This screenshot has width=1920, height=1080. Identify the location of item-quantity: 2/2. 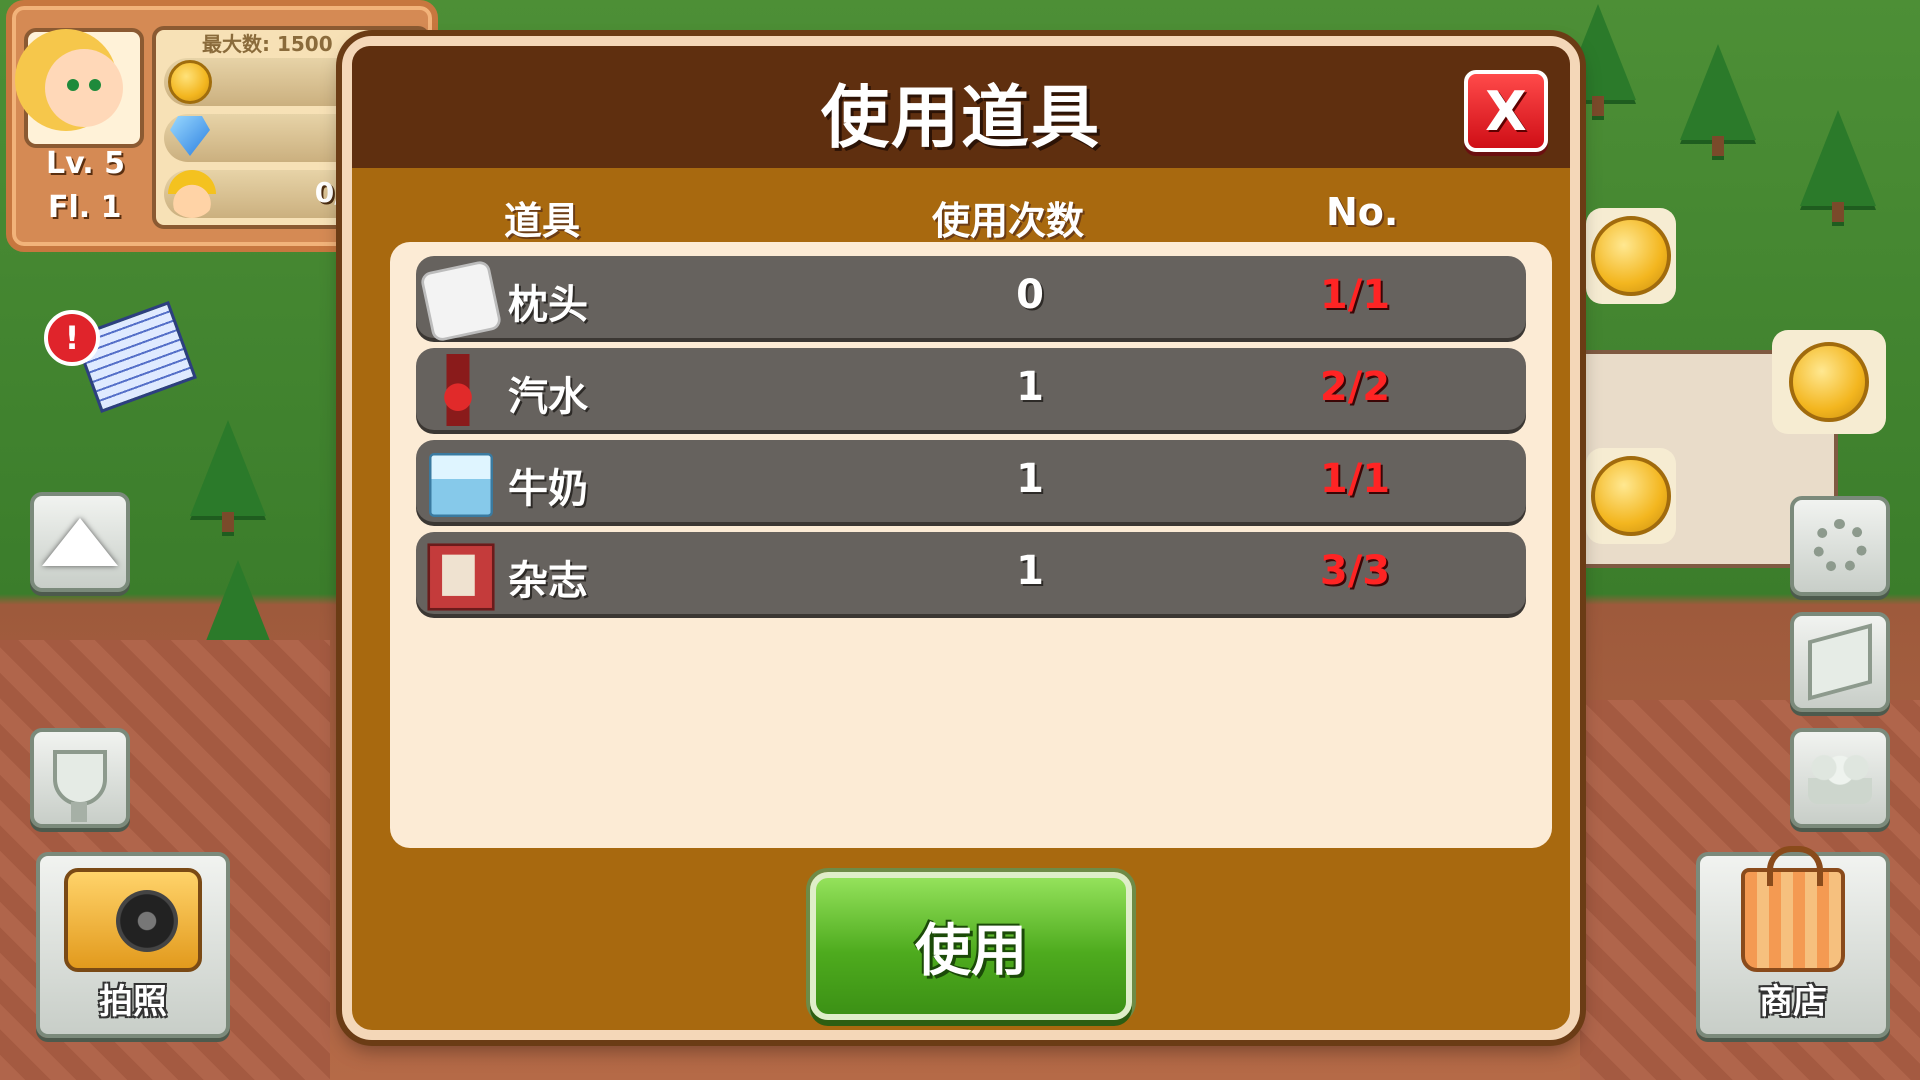
(1355, 387).